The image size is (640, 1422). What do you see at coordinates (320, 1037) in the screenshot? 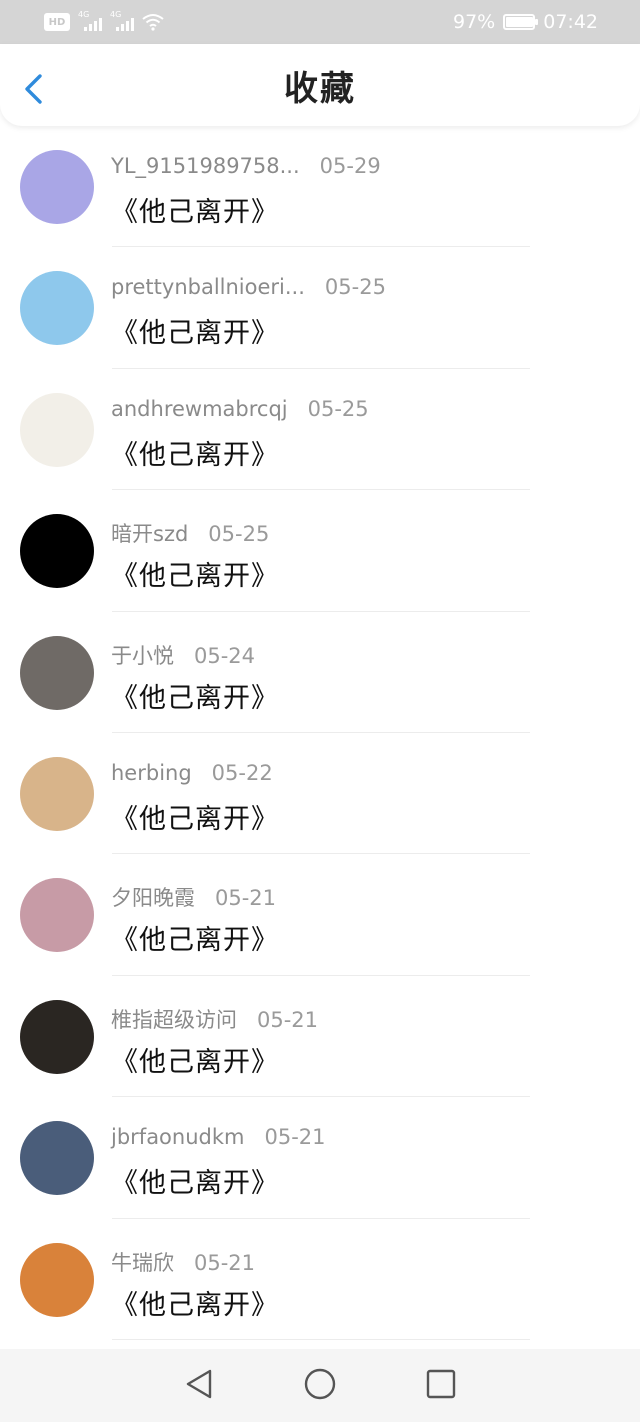
I see `list-item: 椎指超级访问 05-21 《他己离开》` at bounding box center [320, 1037].